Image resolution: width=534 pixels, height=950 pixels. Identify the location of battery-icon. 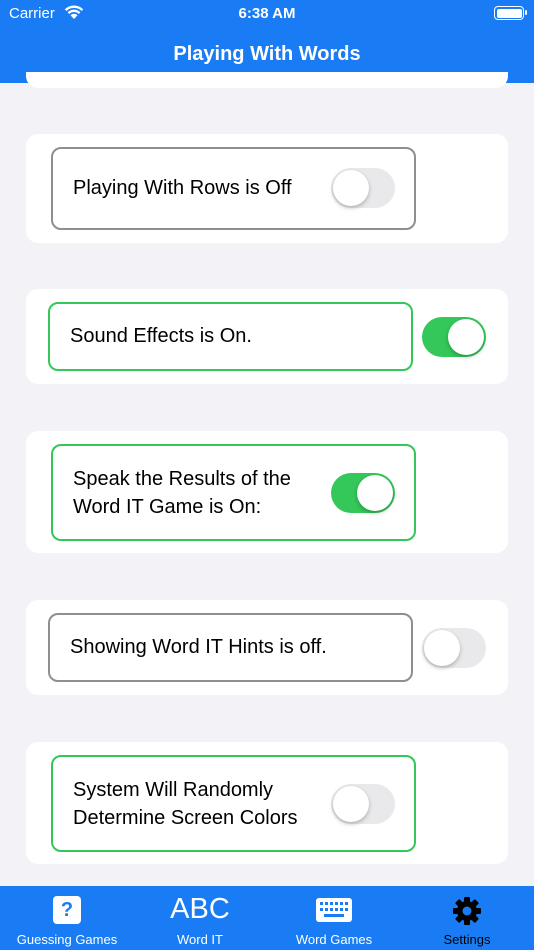
(510, 13).